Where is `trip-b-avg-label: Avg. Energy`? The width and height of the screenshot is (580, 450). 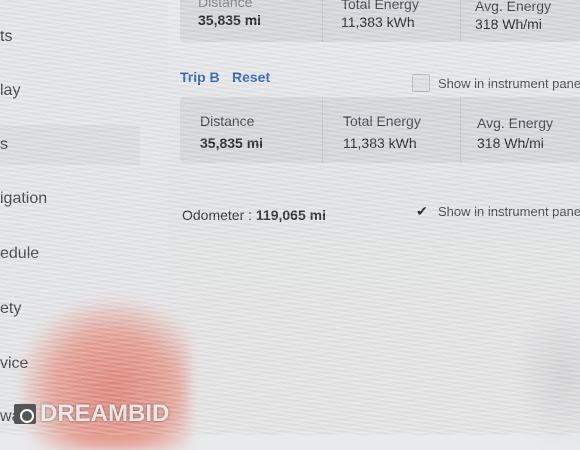 trip-b-avg-label: Avg. Energy is located at coordinates (515, 123).